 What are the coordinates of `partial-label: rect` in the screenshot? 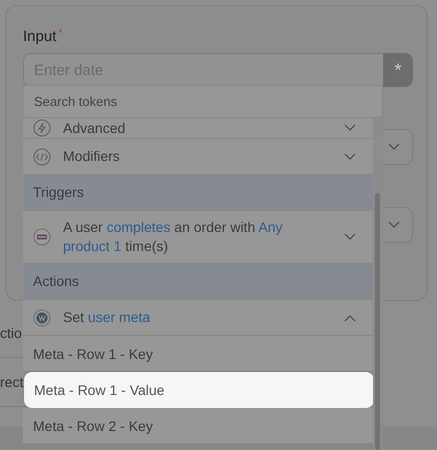 It's located at (12, 382).